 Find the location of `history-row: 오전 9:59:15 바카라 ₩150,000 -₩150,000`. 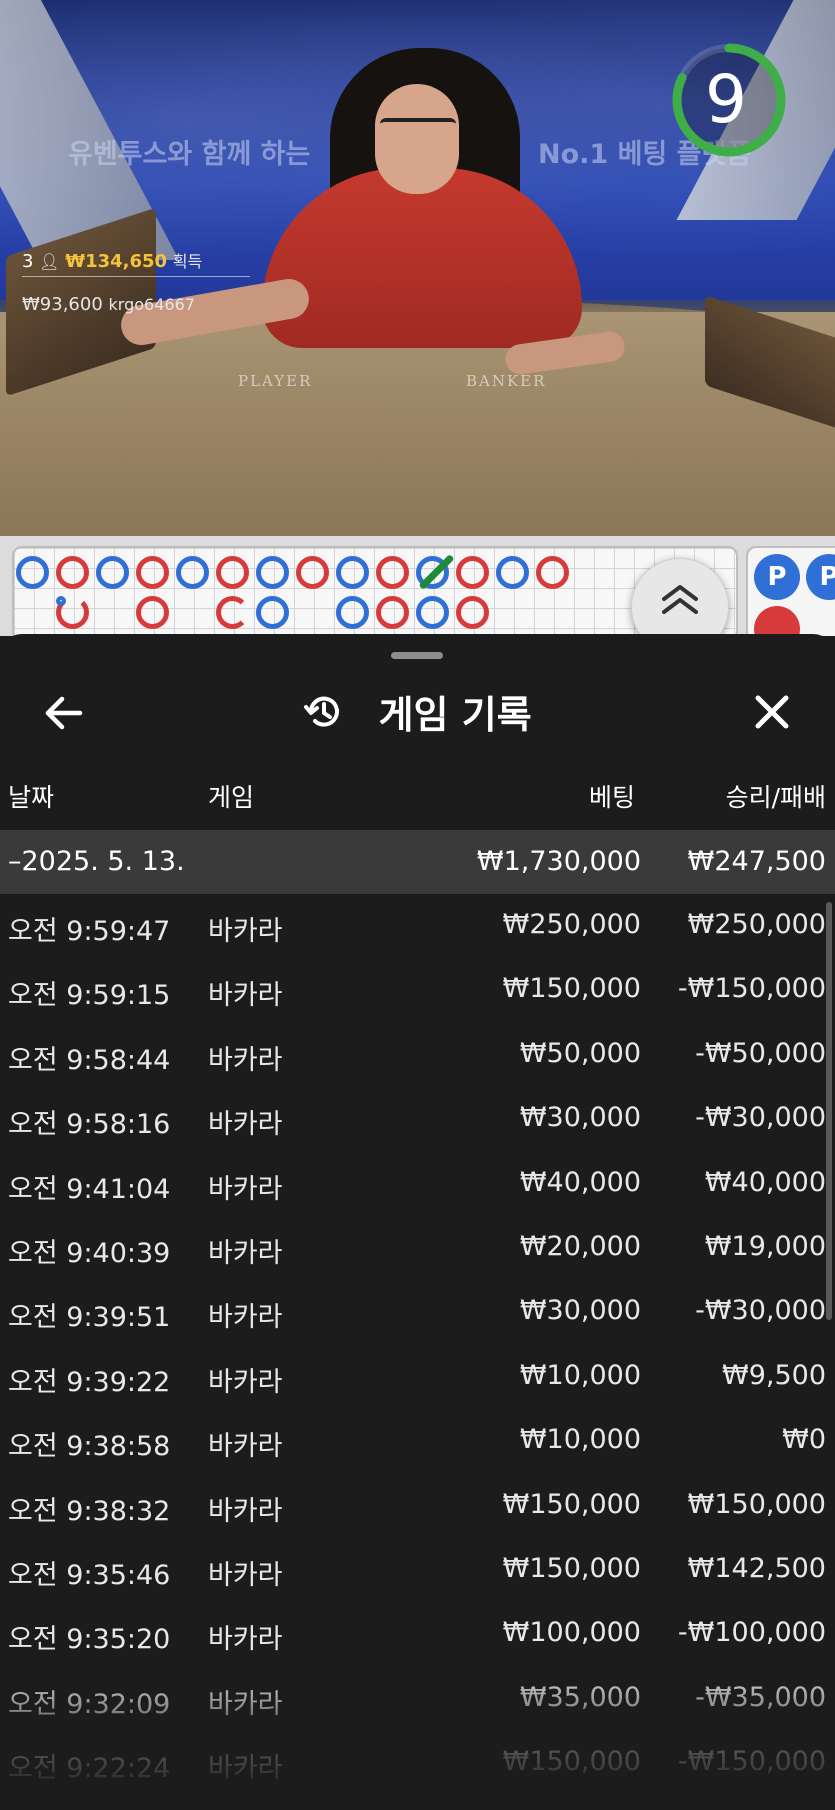

history-row: 오전 9:59:15 바카라 ₩150,000 -₩150,000 is located at coordinates (417, 990).